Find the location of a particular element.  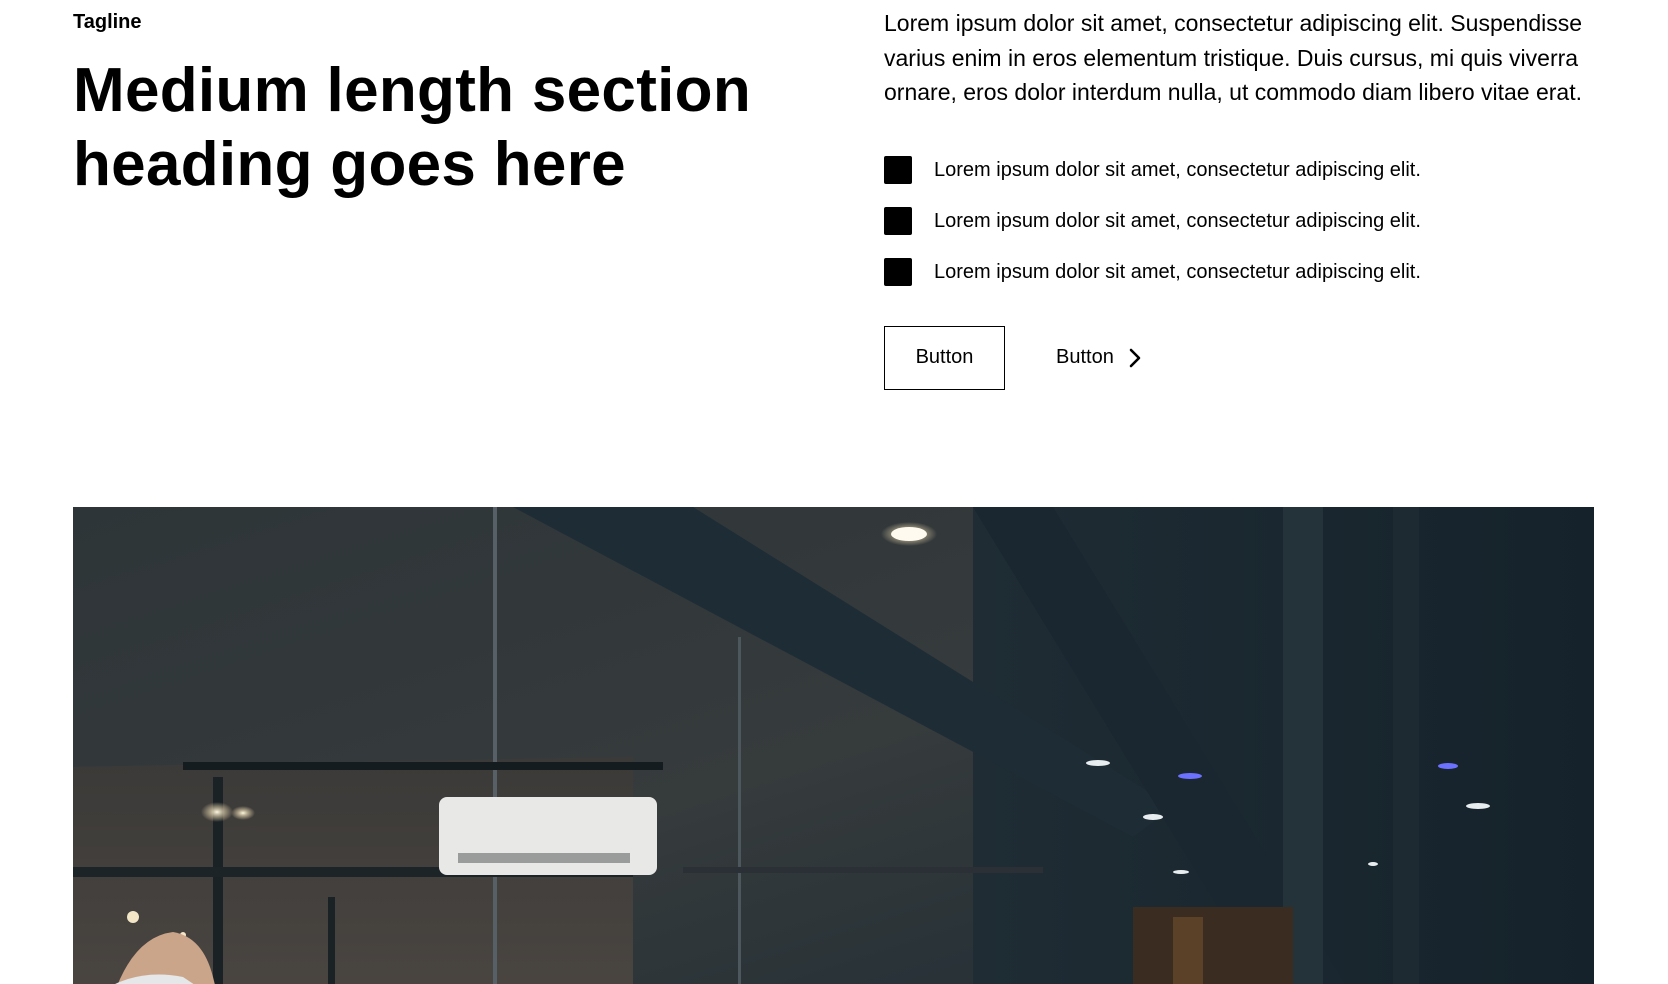

primary-button: Button is located at coordinates (944, 357).